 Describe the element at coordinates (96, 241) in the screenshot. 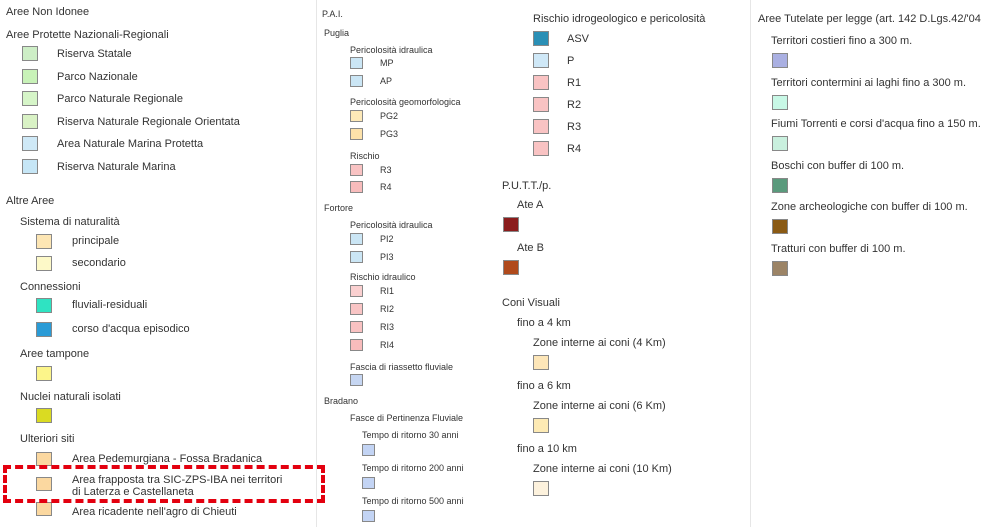

I see `legend-item-label: principale` at that location.